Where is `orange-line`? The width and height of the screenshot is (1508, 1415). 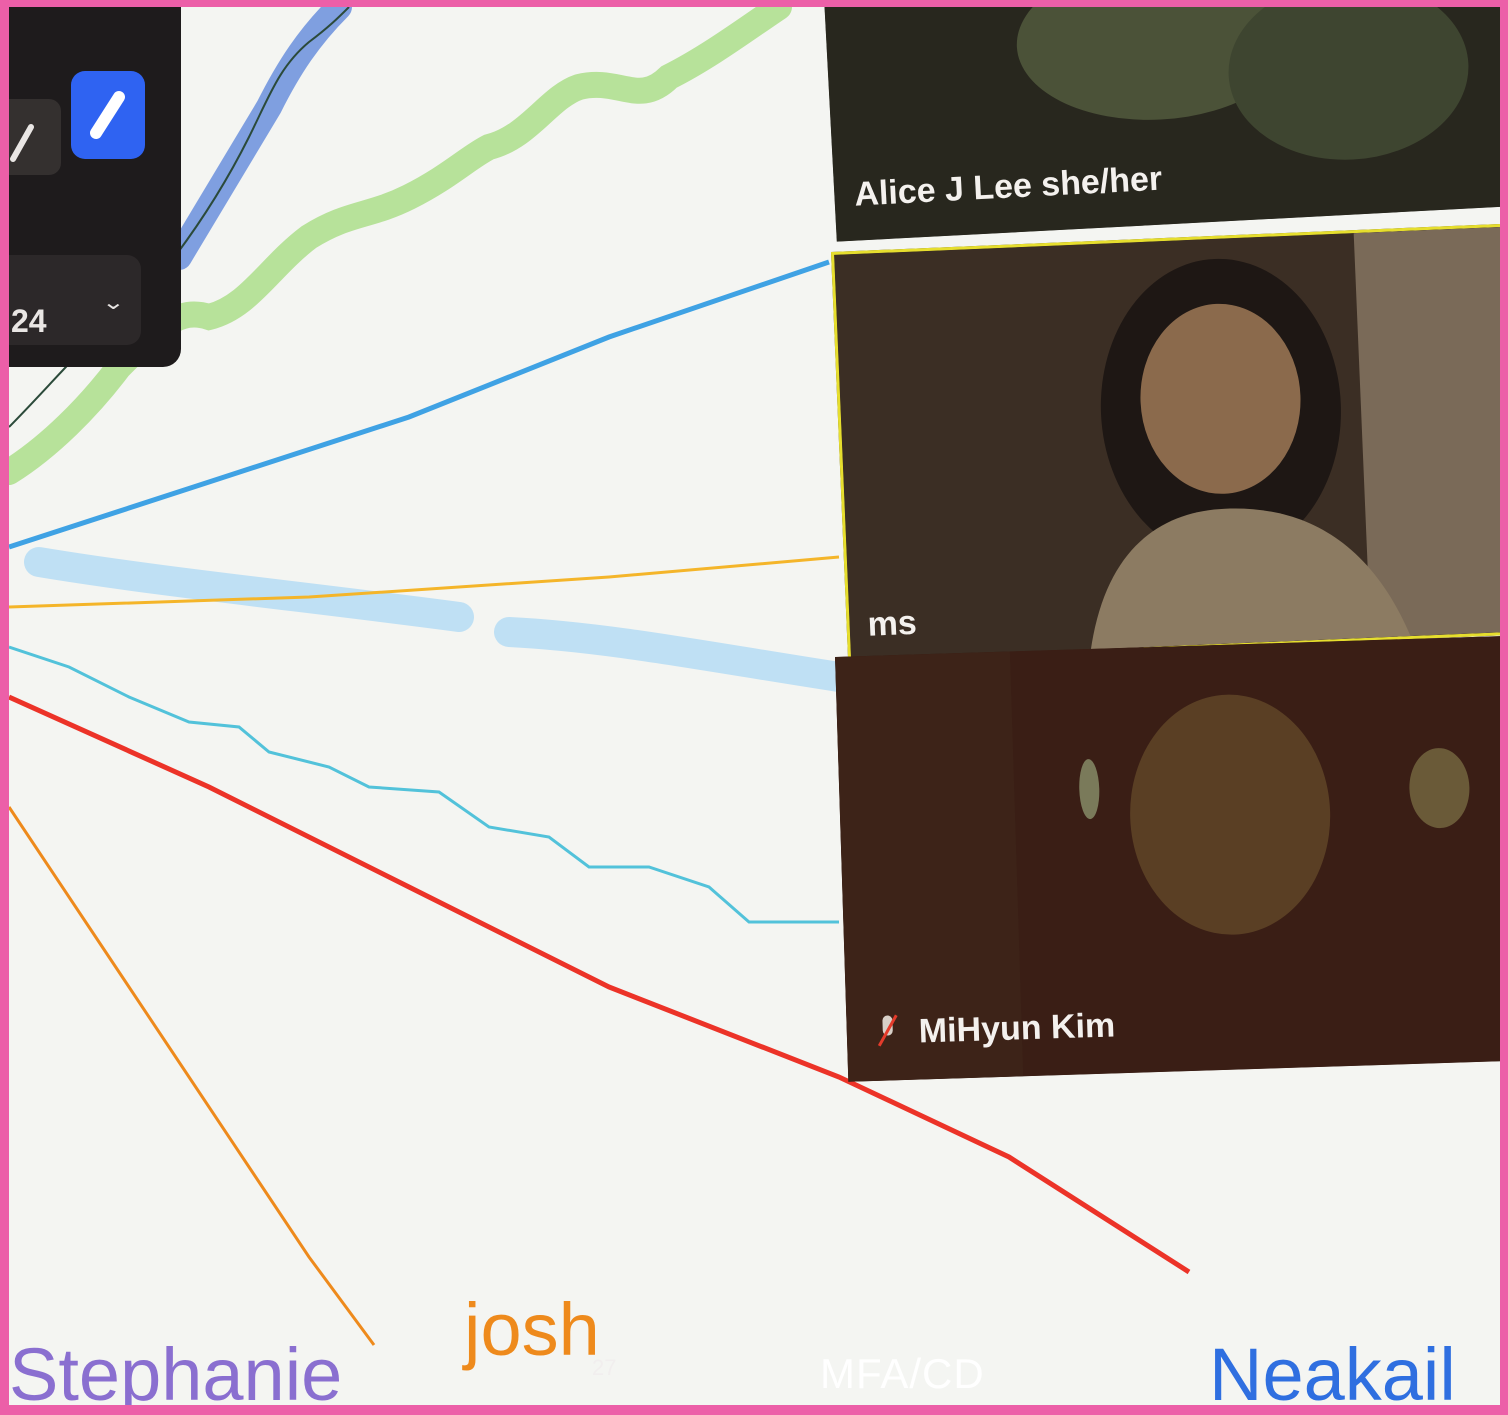 orange-line is located at coordinates (192, 1076).